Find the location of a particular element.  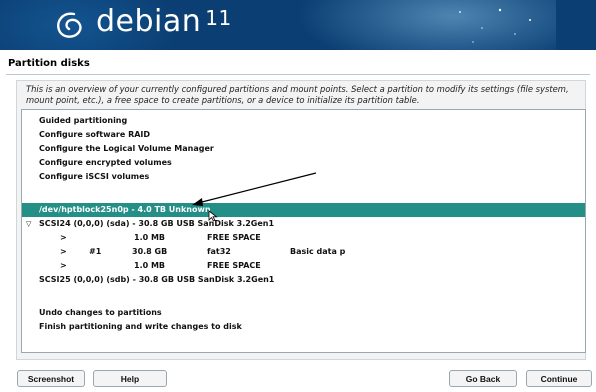

page-title: Partition disks is located at coordinates (49, 63).